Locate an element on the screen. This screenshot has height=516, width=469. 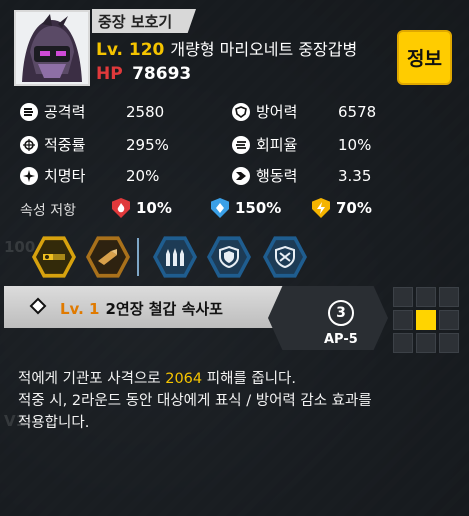
marionette-portrait-icon is located at coordinates (52, 48).